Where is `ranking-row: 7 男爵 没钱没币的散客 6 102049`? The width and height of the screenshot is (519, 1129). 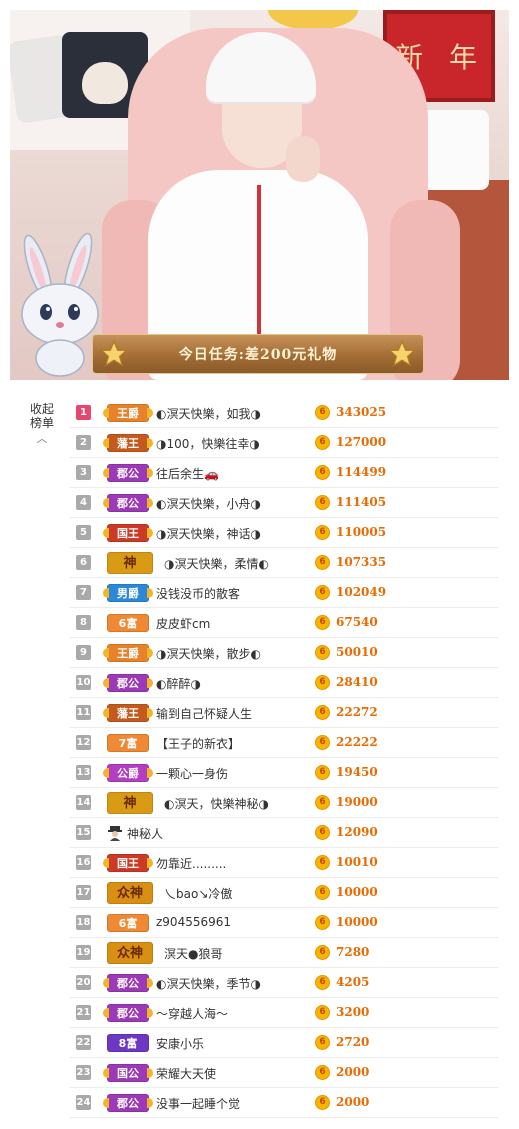 ranking-row: 7 男爵 没钱没币的散客 6 102049 is located at coordinates (284, 593).